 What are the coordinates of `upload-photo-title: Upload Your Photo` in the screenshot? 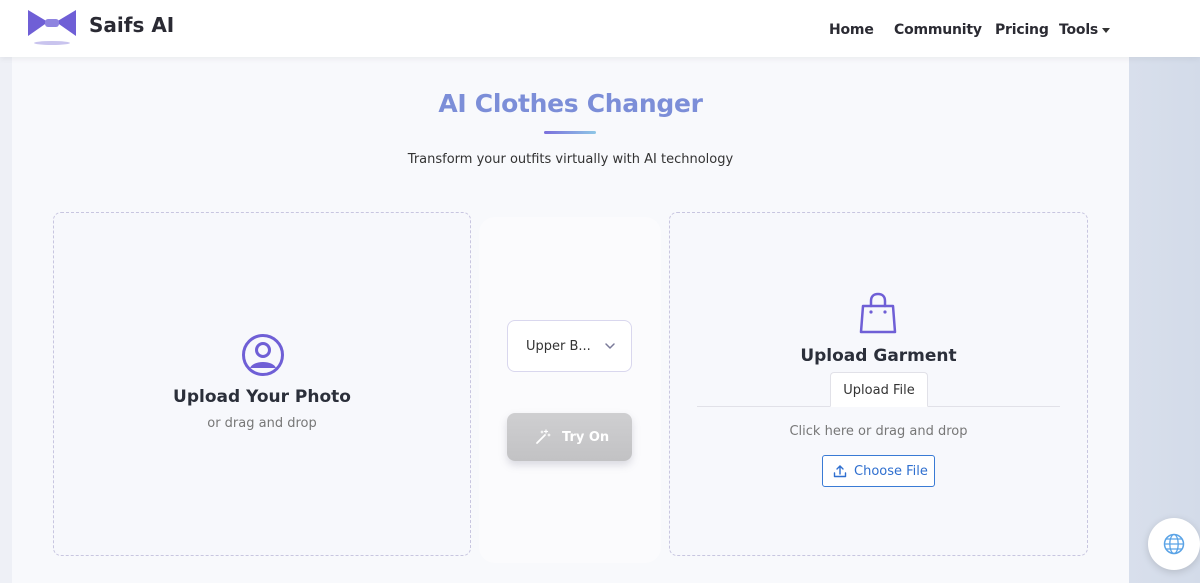 It's located at (262, 397).